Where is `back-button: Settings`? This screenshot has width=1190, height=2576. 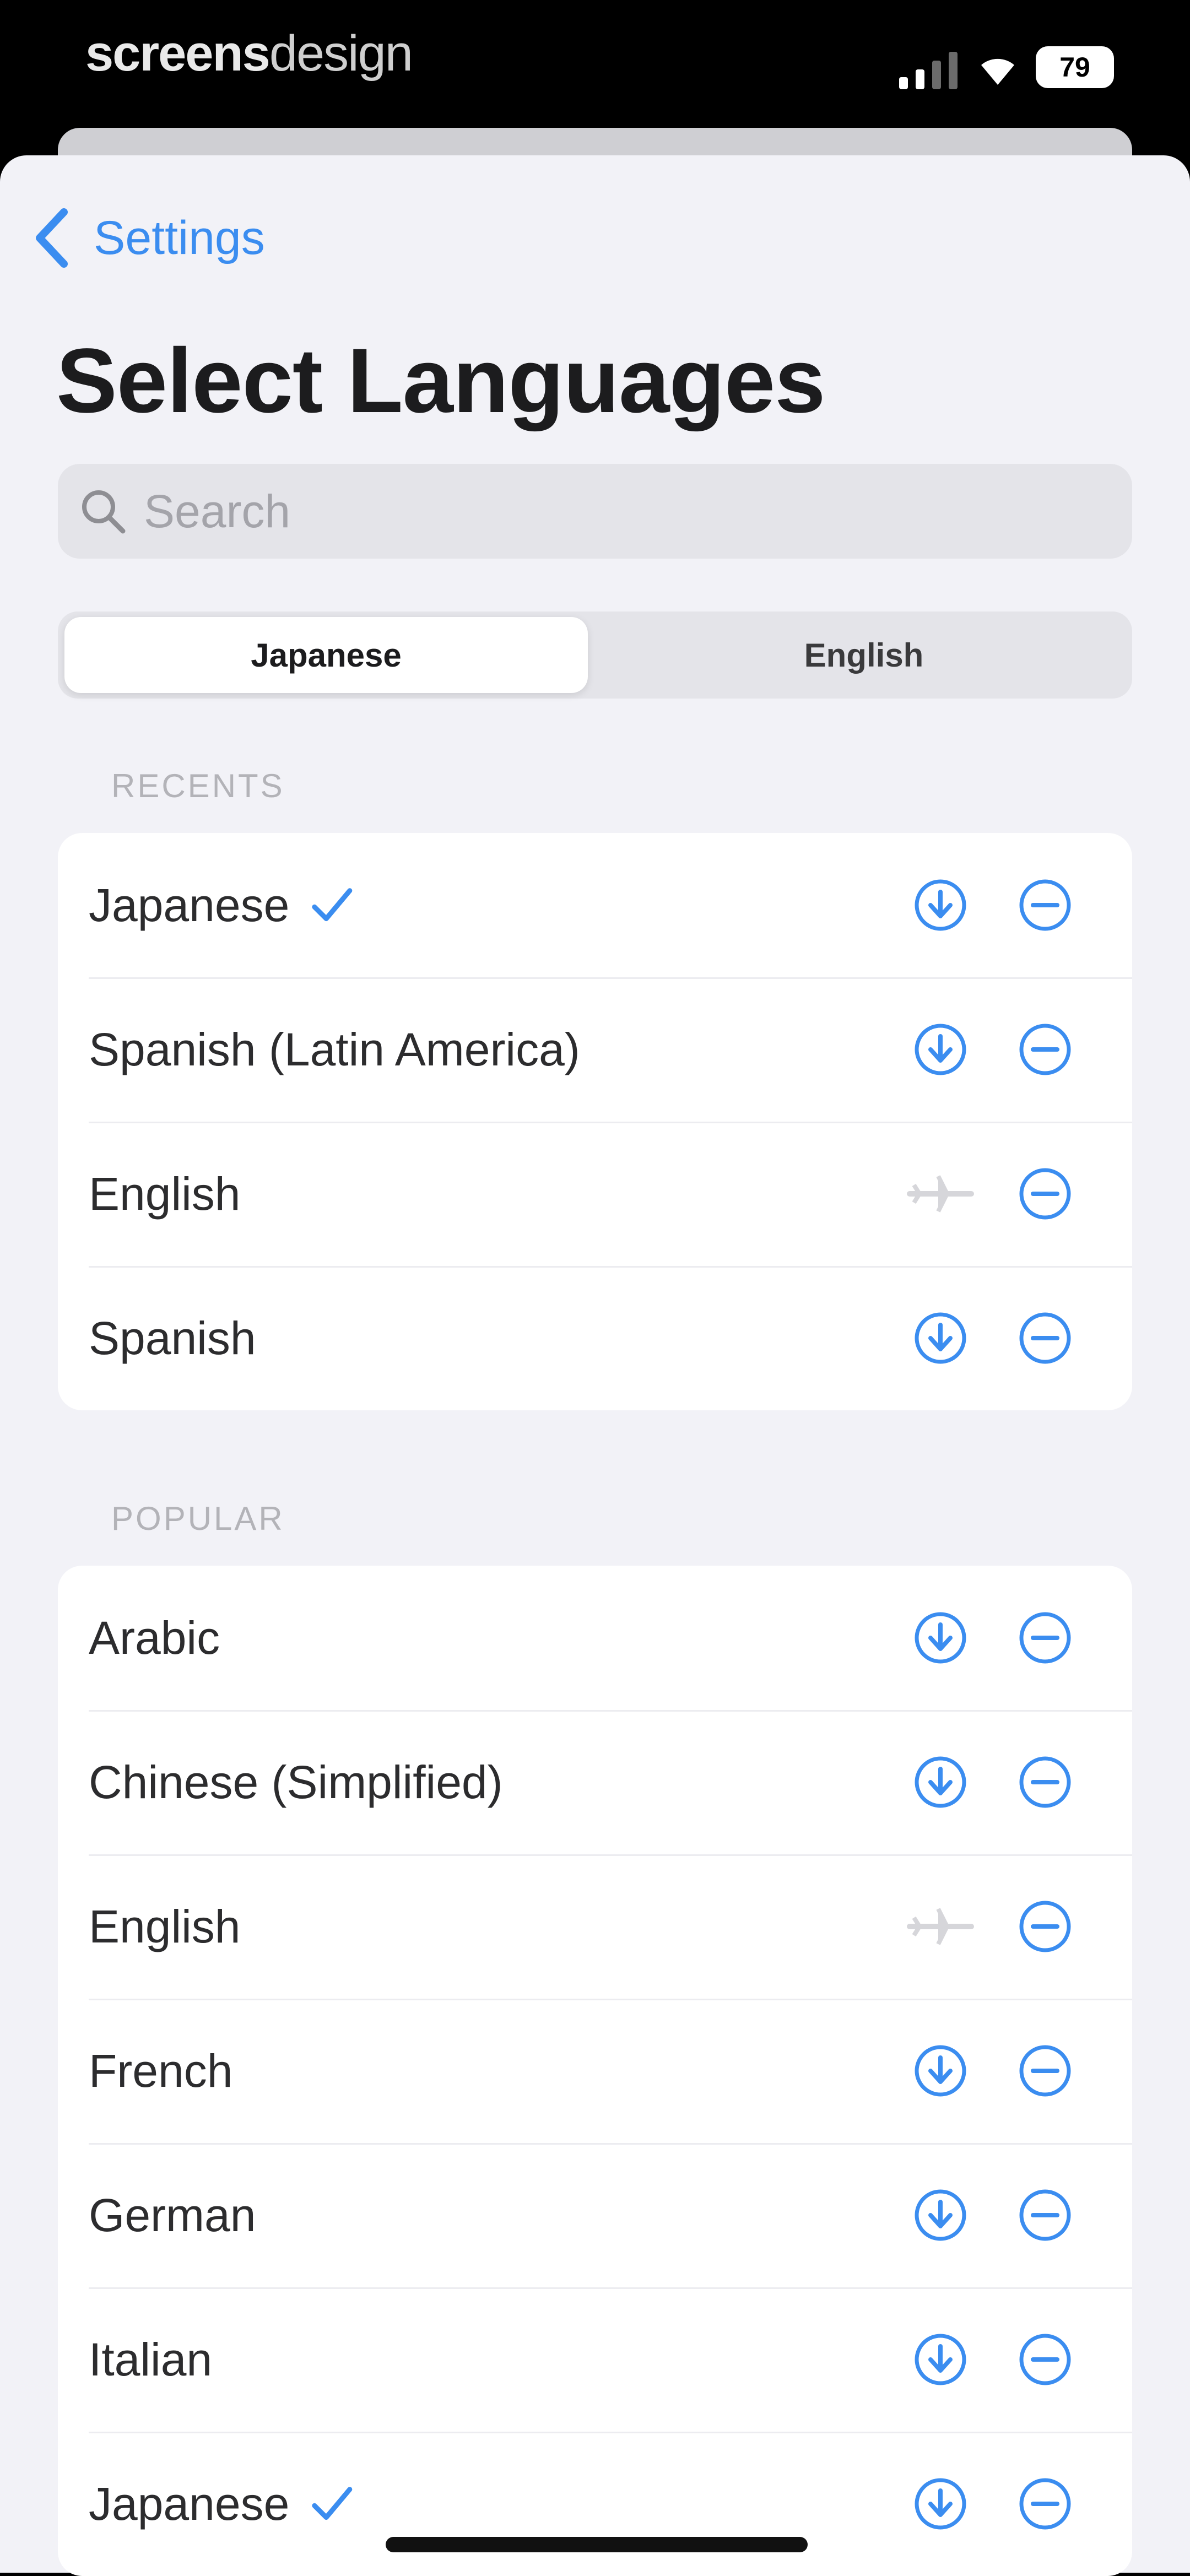
back-button: Settings is located at coordinates (149, 238).